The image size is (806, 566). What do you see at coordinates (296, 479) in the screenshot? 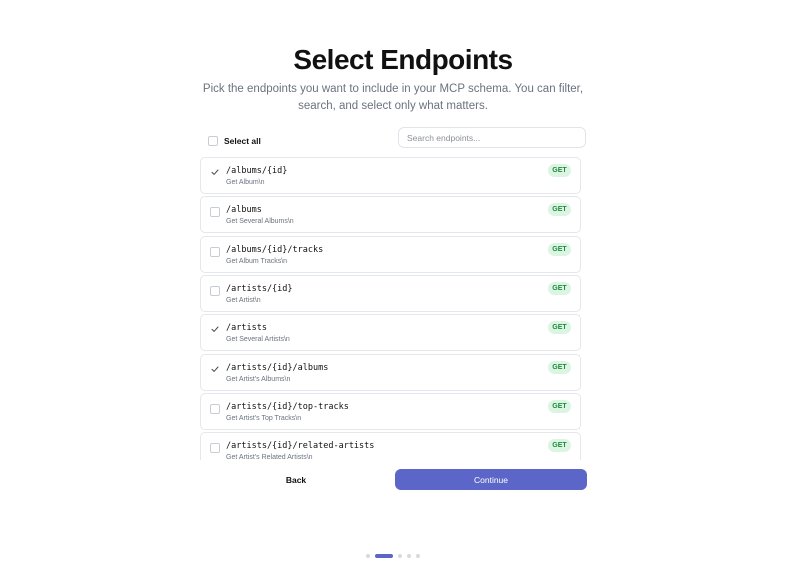
I see `back-button: Back` at bounding box center [296, 479].